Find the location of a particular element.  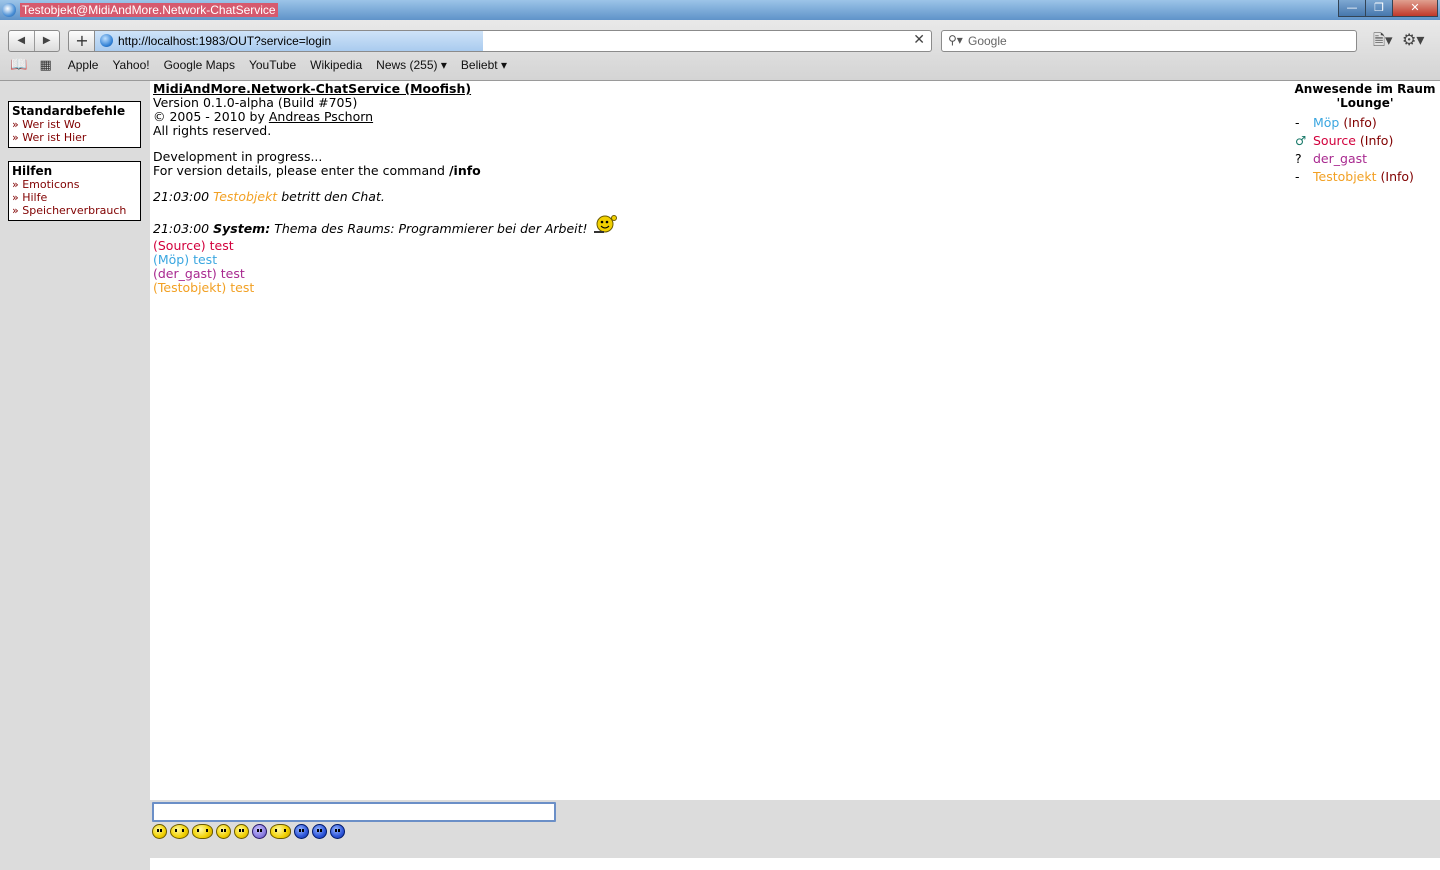

settings-button: ⚙▾ is located at coordinates (1416, 40).